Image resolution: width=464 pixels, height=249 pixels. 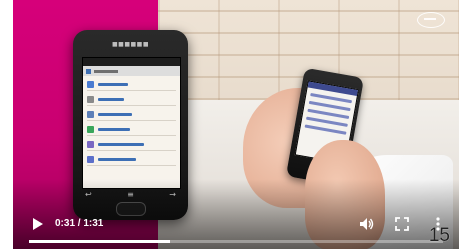 I want to click on screen-status-bar, so click(x=131, y=62).